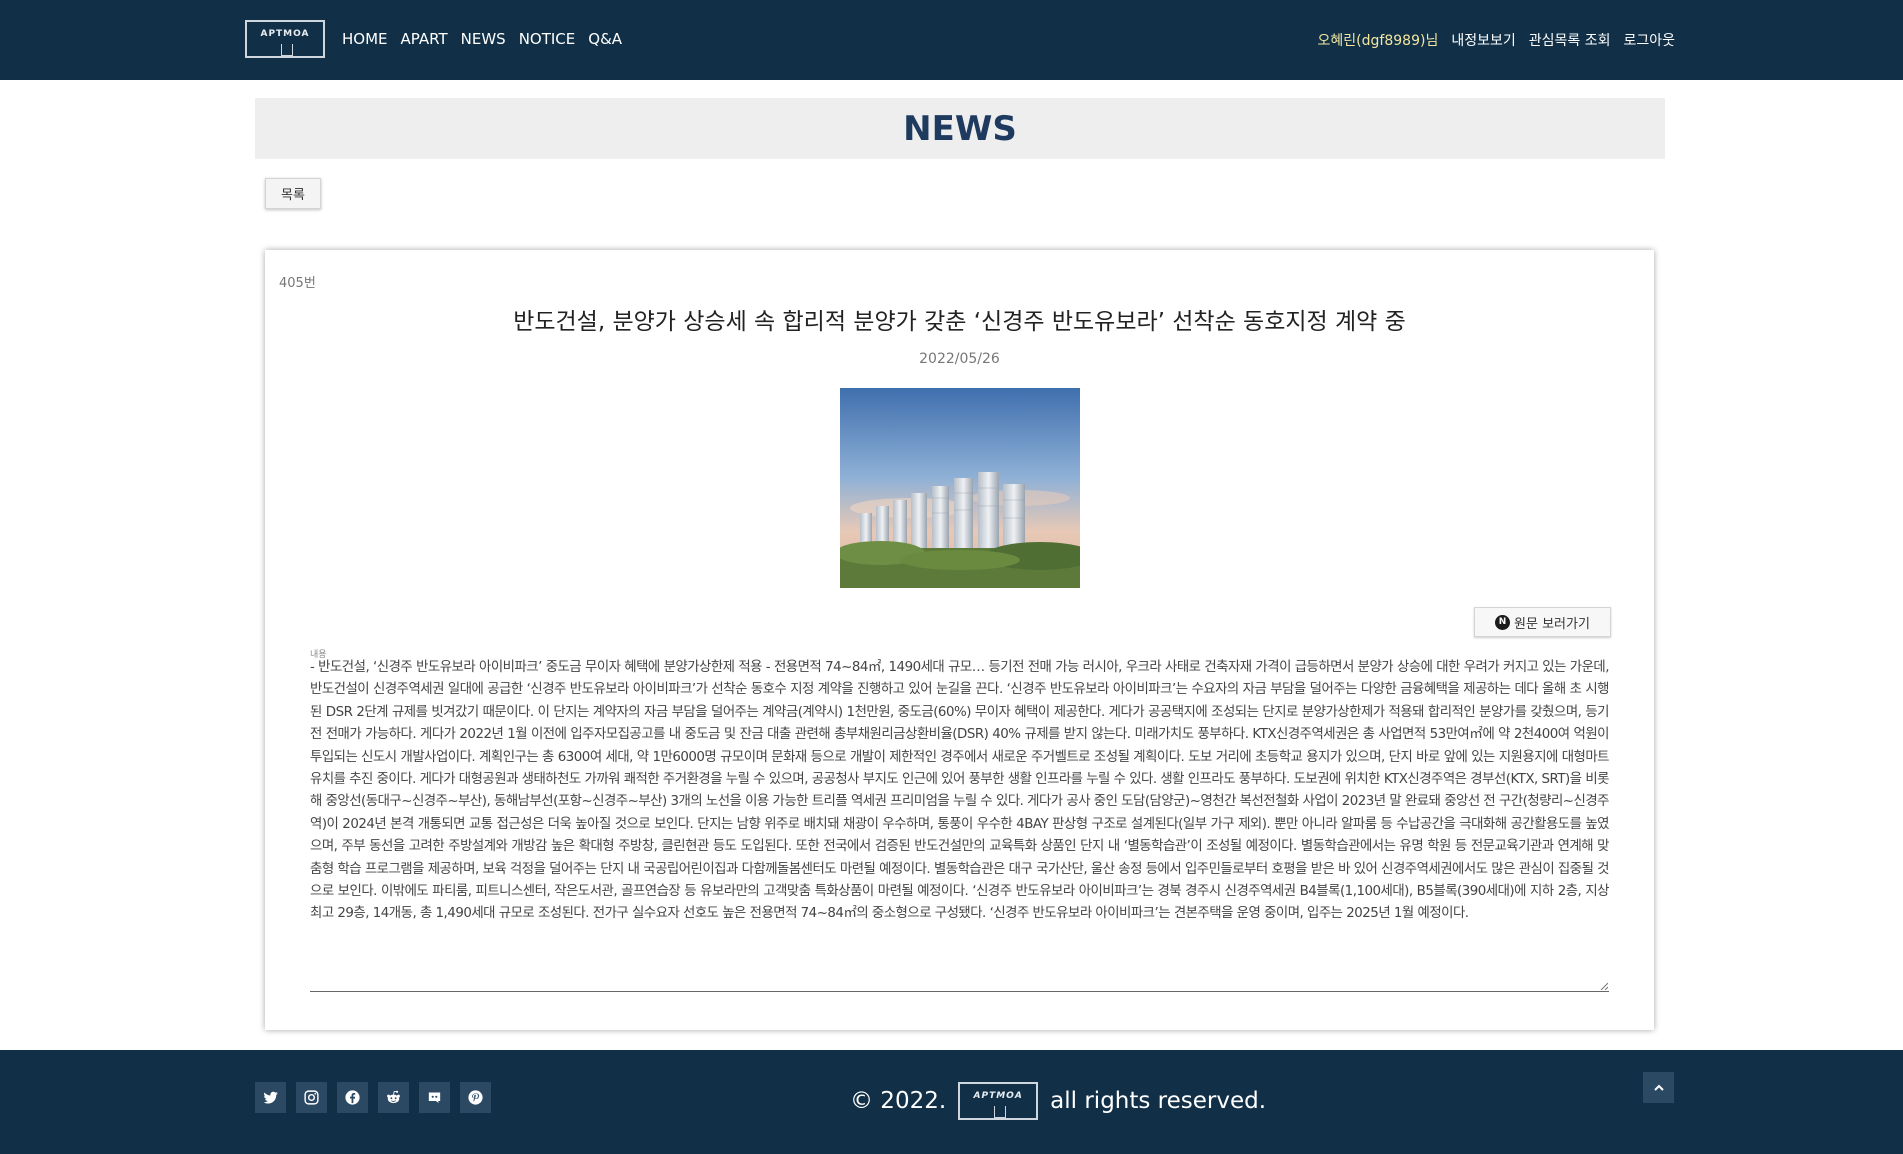 The width and height of the screenshot is (1903, 1154). I want to click on view-original-label: 원문 보러가기, so click(1552, 624).